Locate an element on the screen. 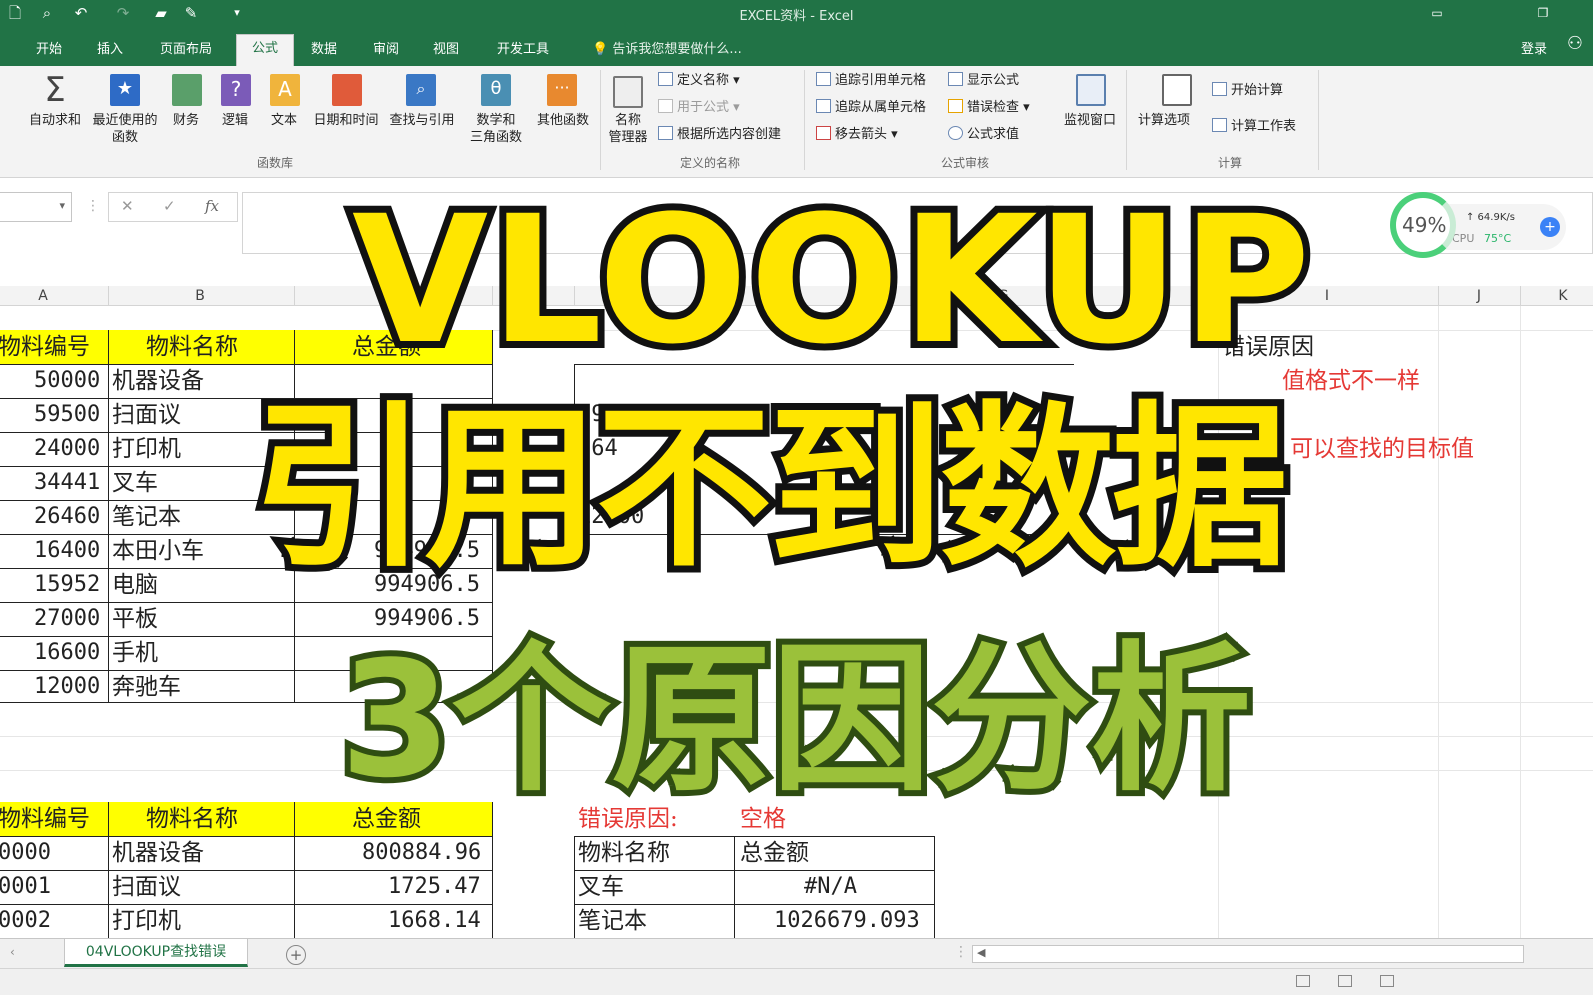 Image resolution: width=1593 pixels, height=995 pixels. horizontal-scrollbar: ◀ is located at coordinates (1248, 954).